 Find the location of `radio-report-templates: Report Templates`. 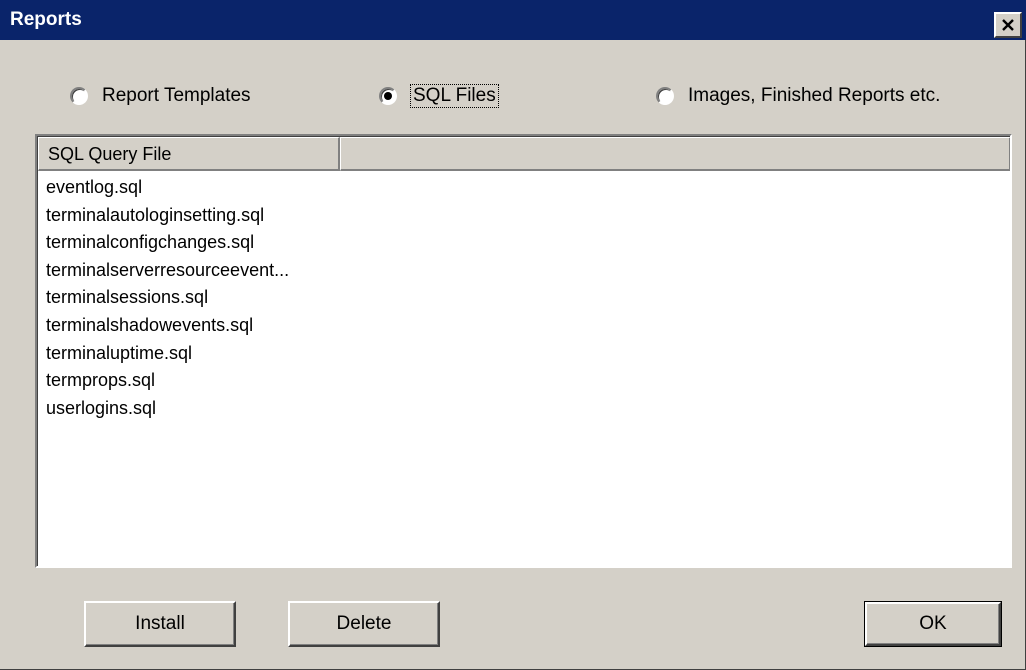

radio-report-templates: Report Templates is located at coordinates (160, 96).